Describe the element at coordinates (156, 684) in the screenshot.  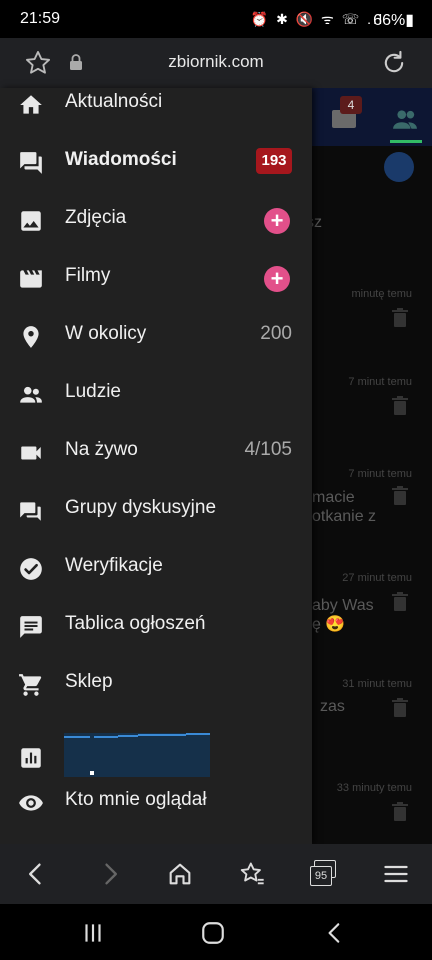
I see `menu-item-sklep: Sklep` at that location.